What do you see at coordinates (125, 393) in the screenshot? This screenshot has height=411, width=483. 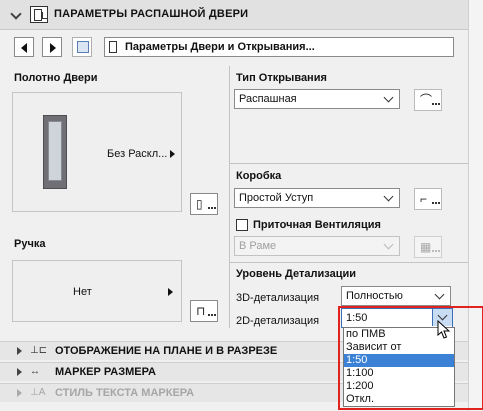 I see `section-label: СТИЛЬ ТЕКСТА МАРКЕРА` at bounding box center [125, 393].